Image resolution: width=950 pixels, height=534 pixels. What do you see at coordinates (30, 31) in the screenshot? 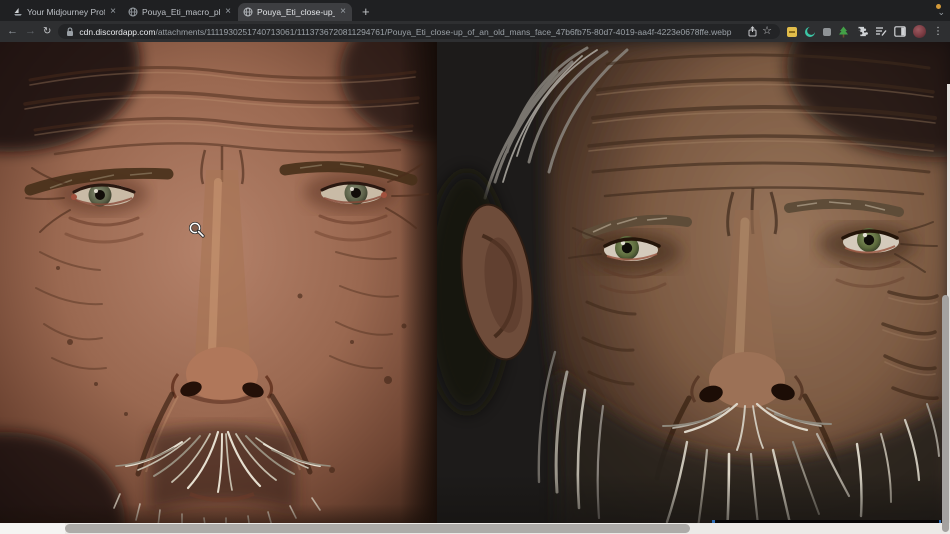
I see `forward-button: →` at bounding box center [30, 31].